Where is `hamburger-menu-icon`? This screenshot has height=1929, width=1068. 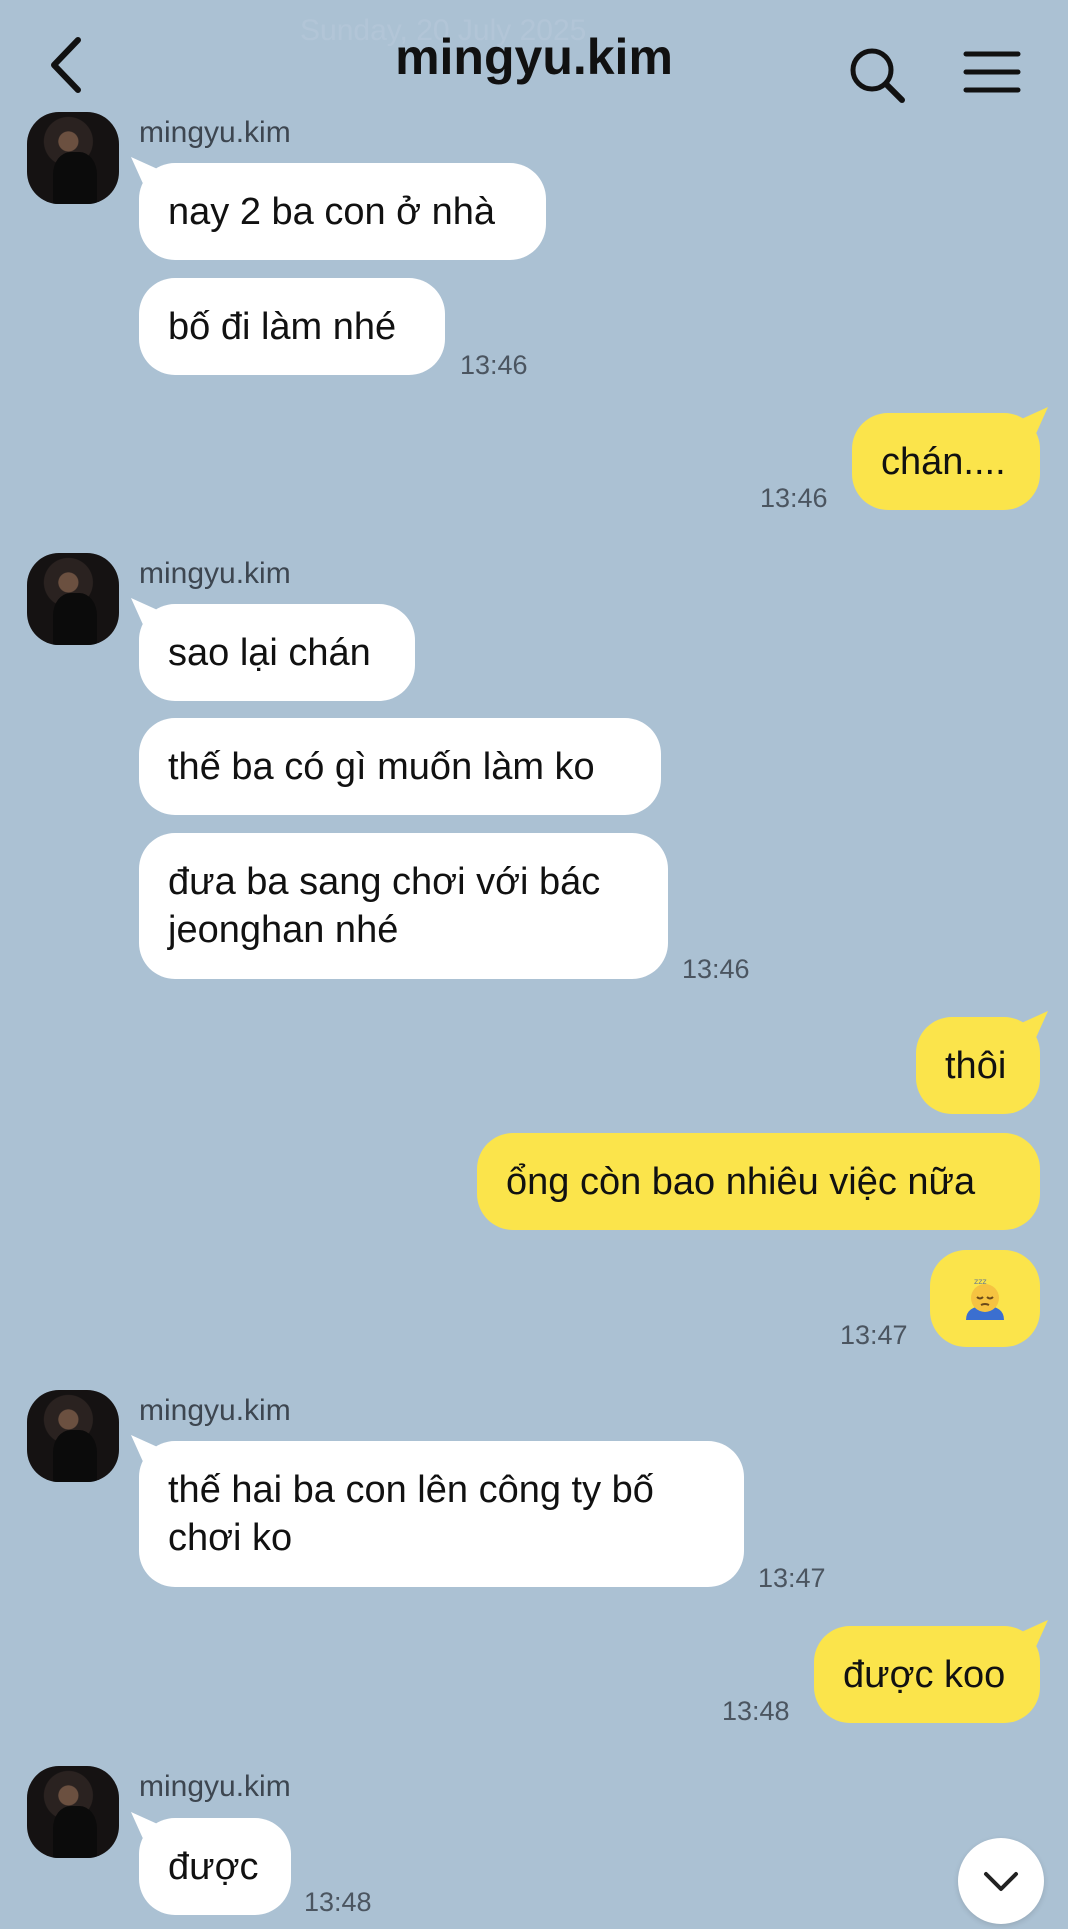
hamburger-menu-icon is located at coordinates (992, 72).